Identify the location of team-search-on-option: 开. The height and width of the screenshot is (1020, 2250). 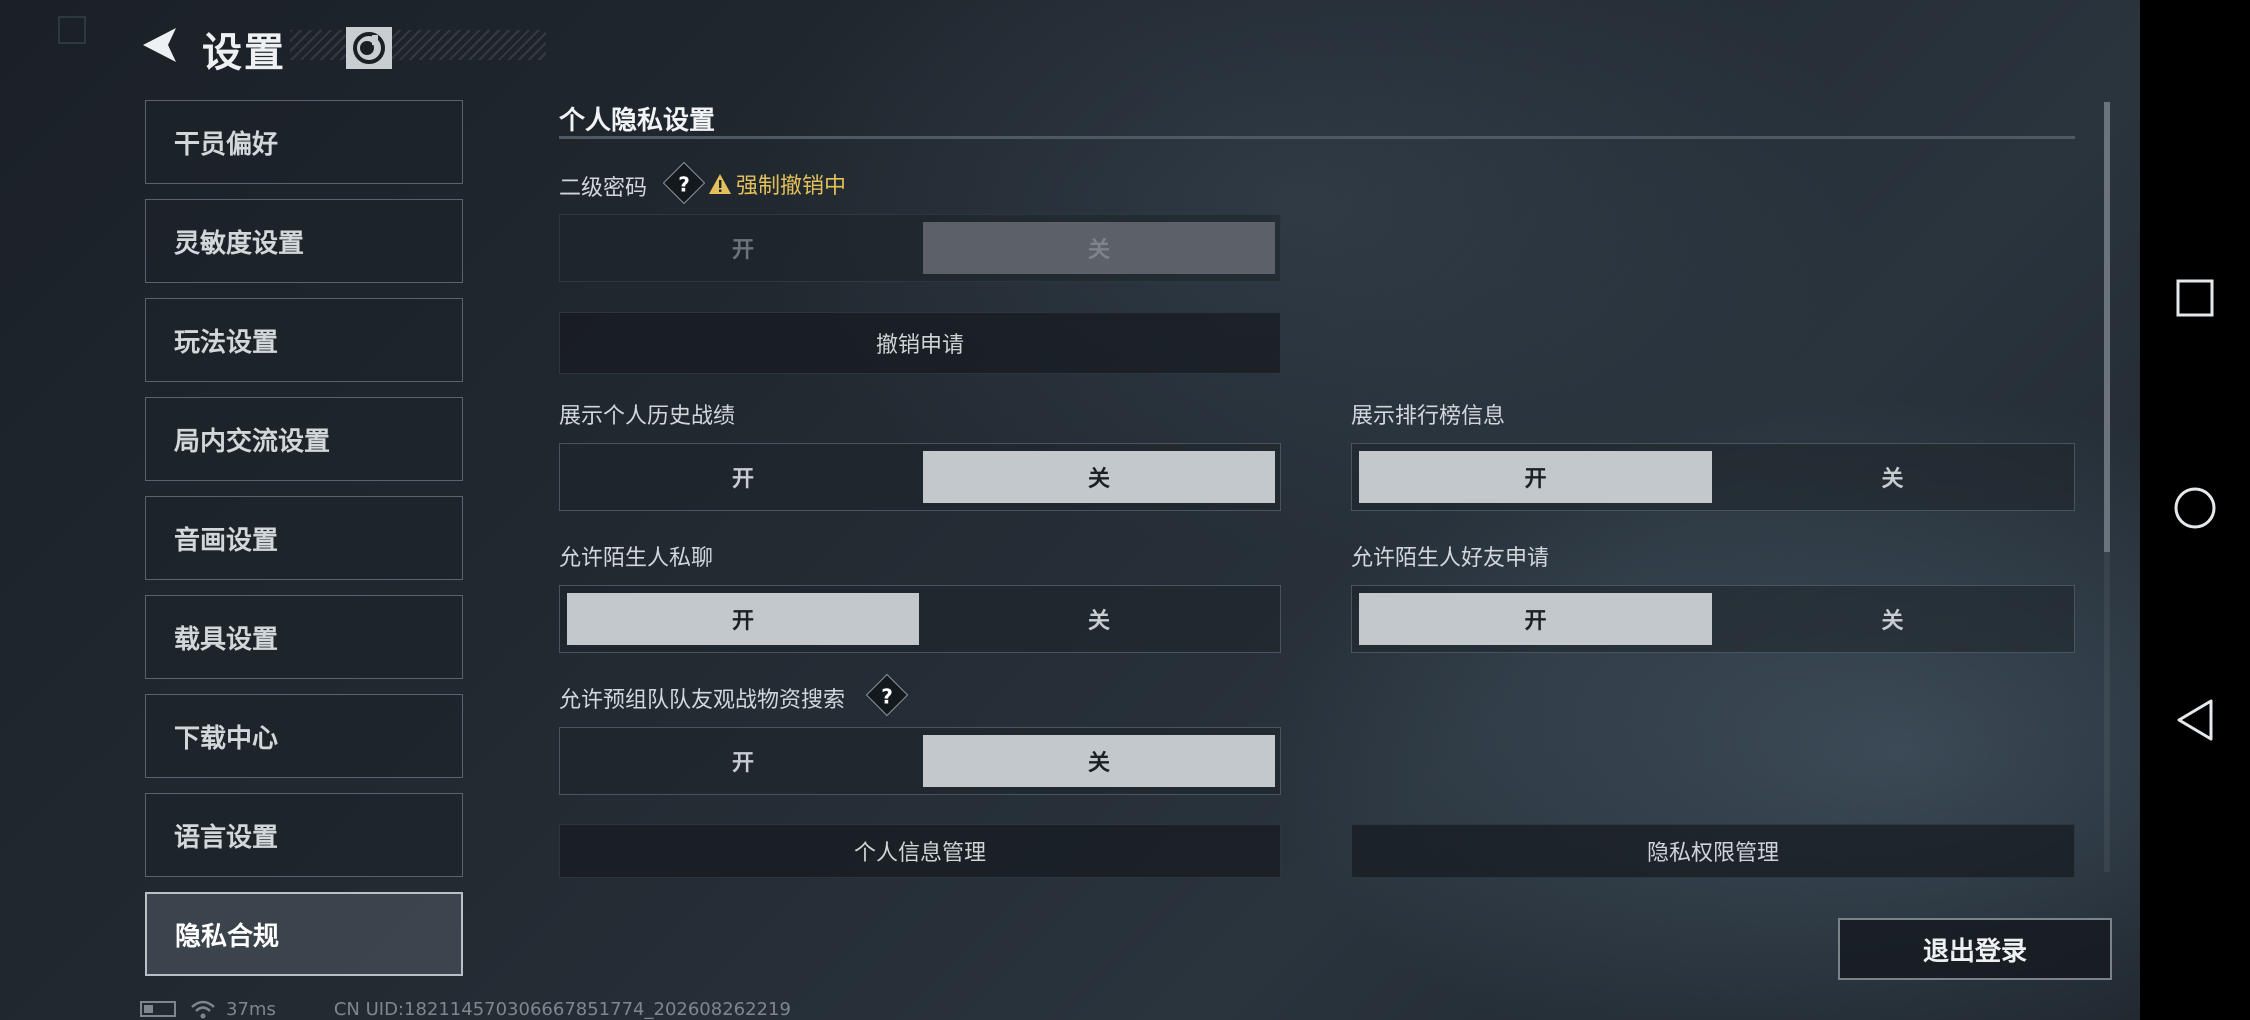
(743, 761).